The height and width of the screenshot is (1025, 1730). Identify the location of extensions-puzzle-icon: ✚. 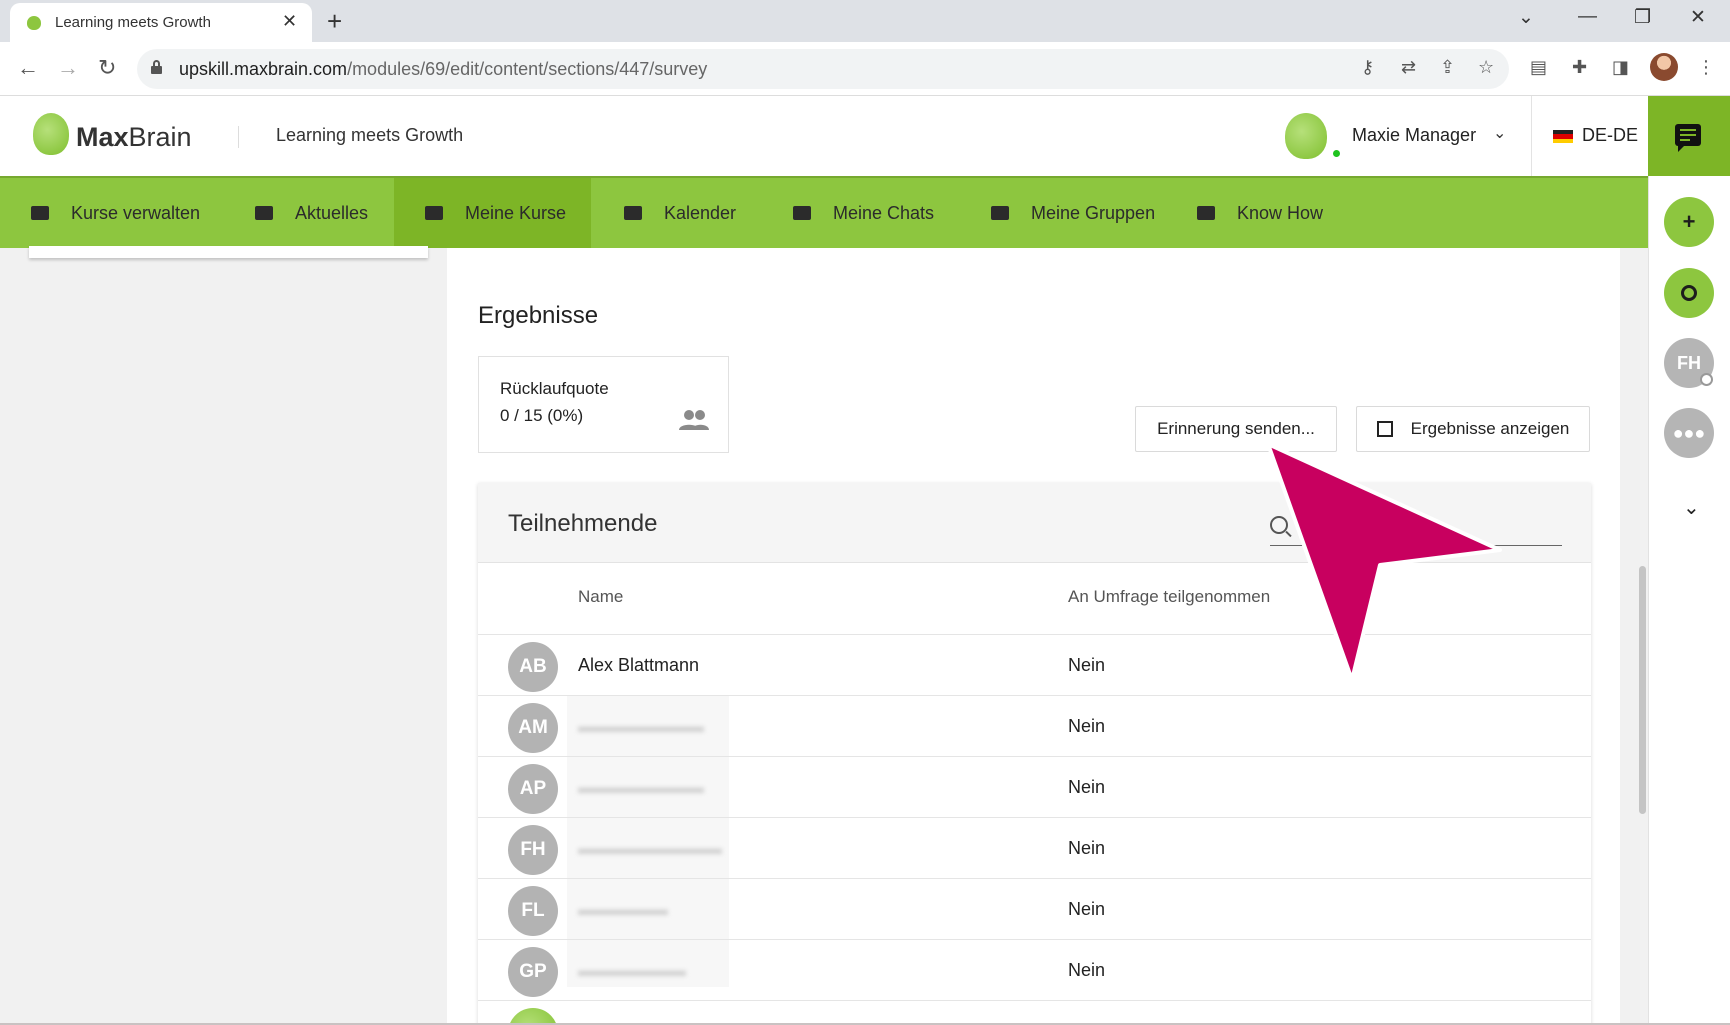
(1579, 67).